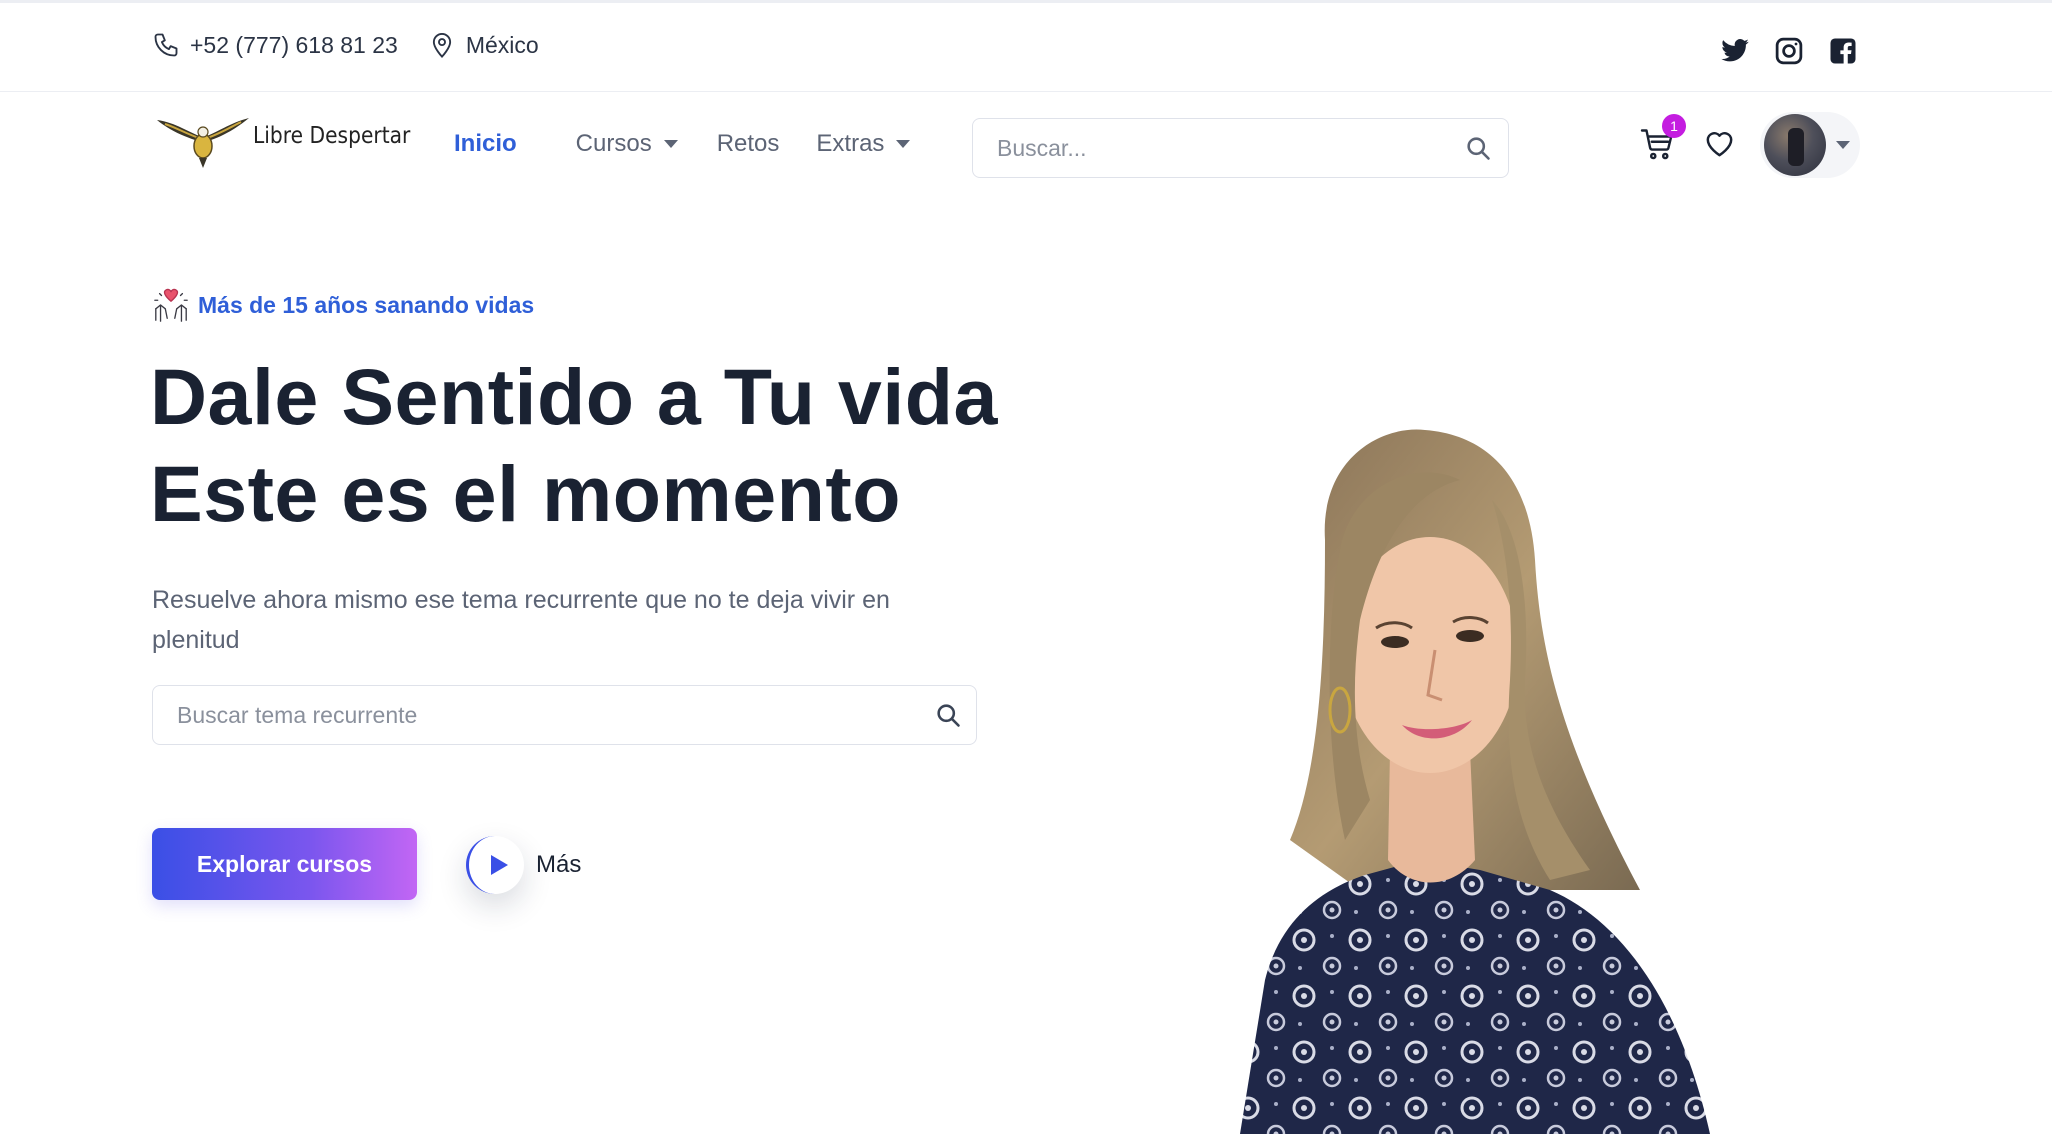 The height and width of the screenshot is (1141, 2052). I want to click on top-info-bar: +52 (777) 618 81 23 México, so click(1026, 46).